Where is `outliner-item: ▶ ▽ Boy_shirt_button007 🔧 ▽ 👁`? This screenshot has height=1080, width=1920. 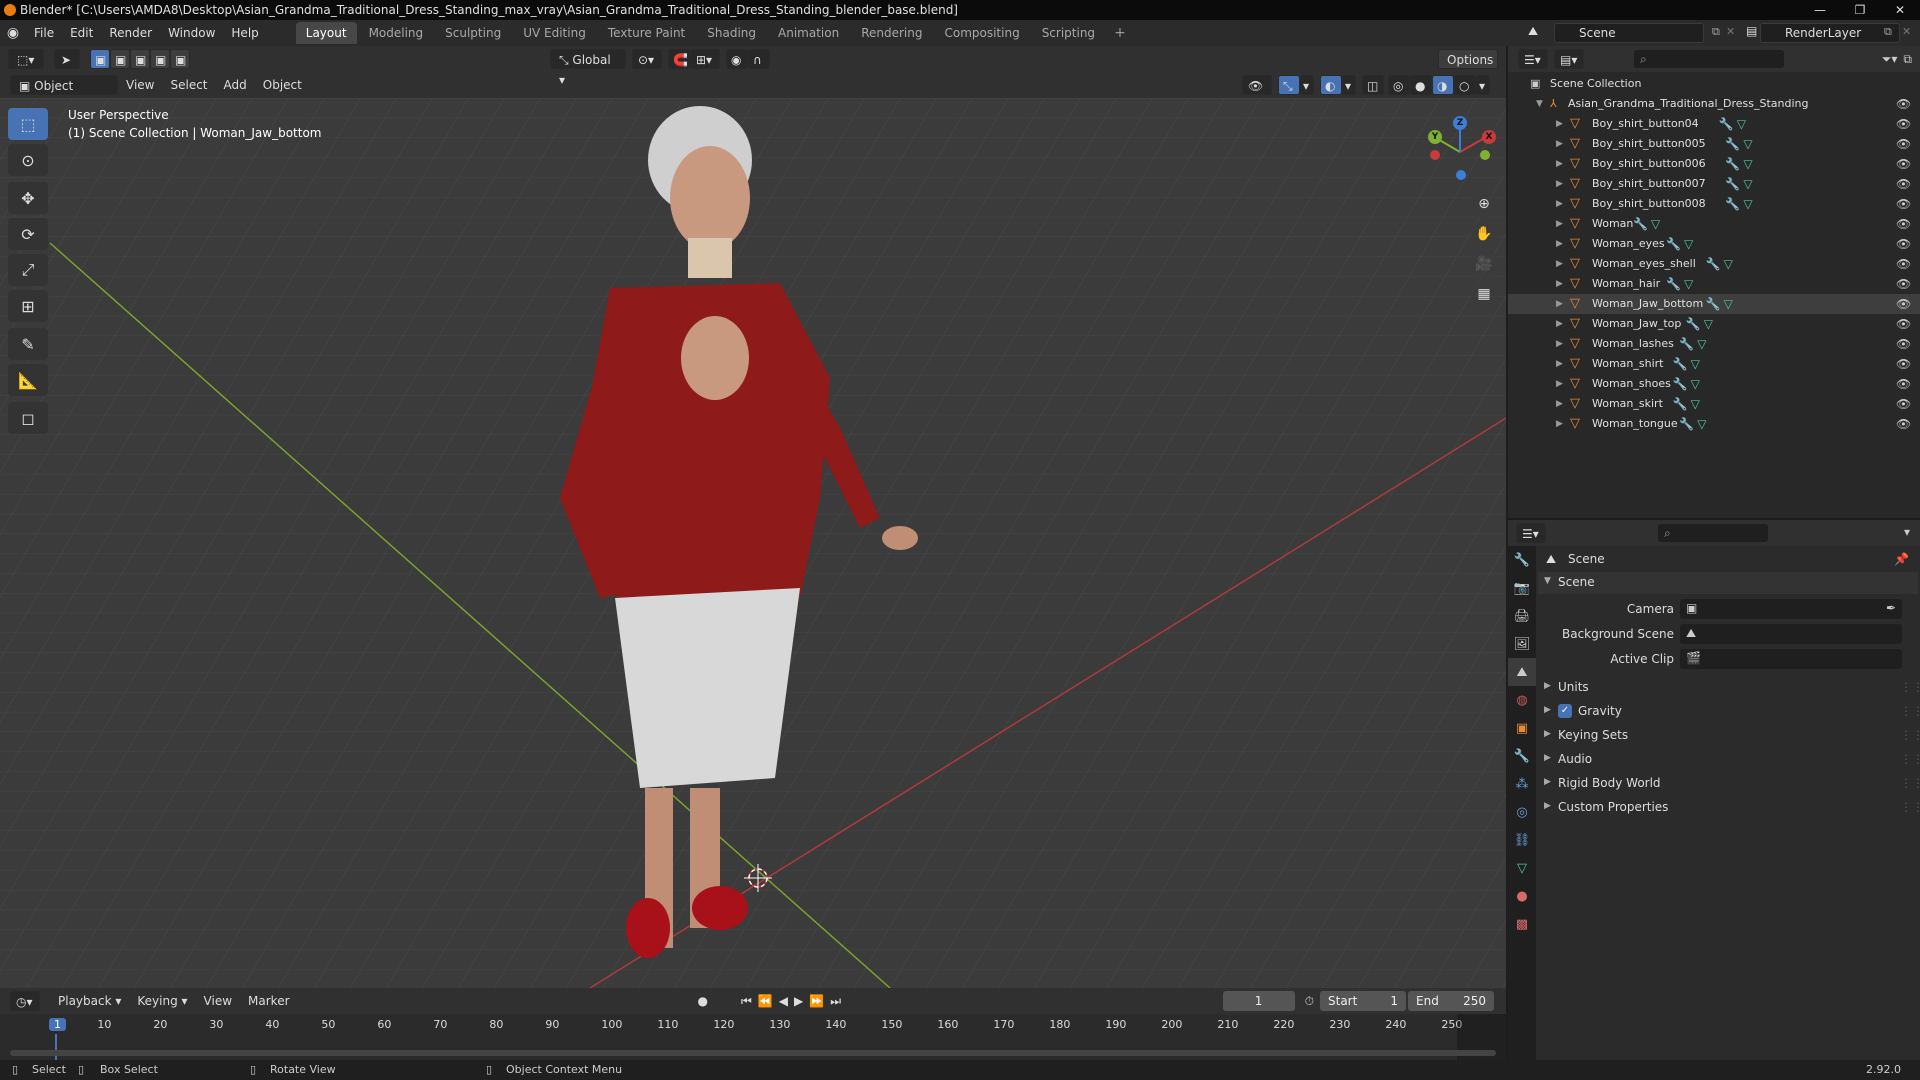
outliner-item: ▶ ▽ Boy_shirt_button007 🔧 ▽ 👁 is located at coordinates (1714, 184).